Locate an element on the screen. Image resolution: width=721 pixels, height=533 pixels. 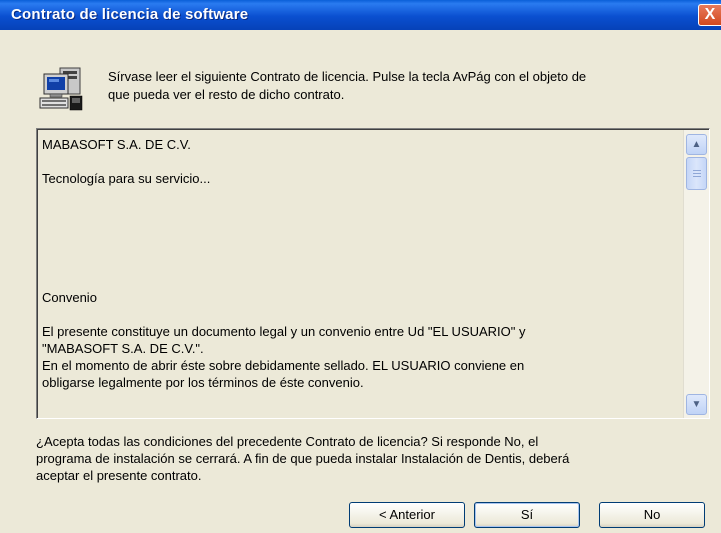
license-line: MABASOFT S.A. DE C.V. is located at coordinates (116, 144).